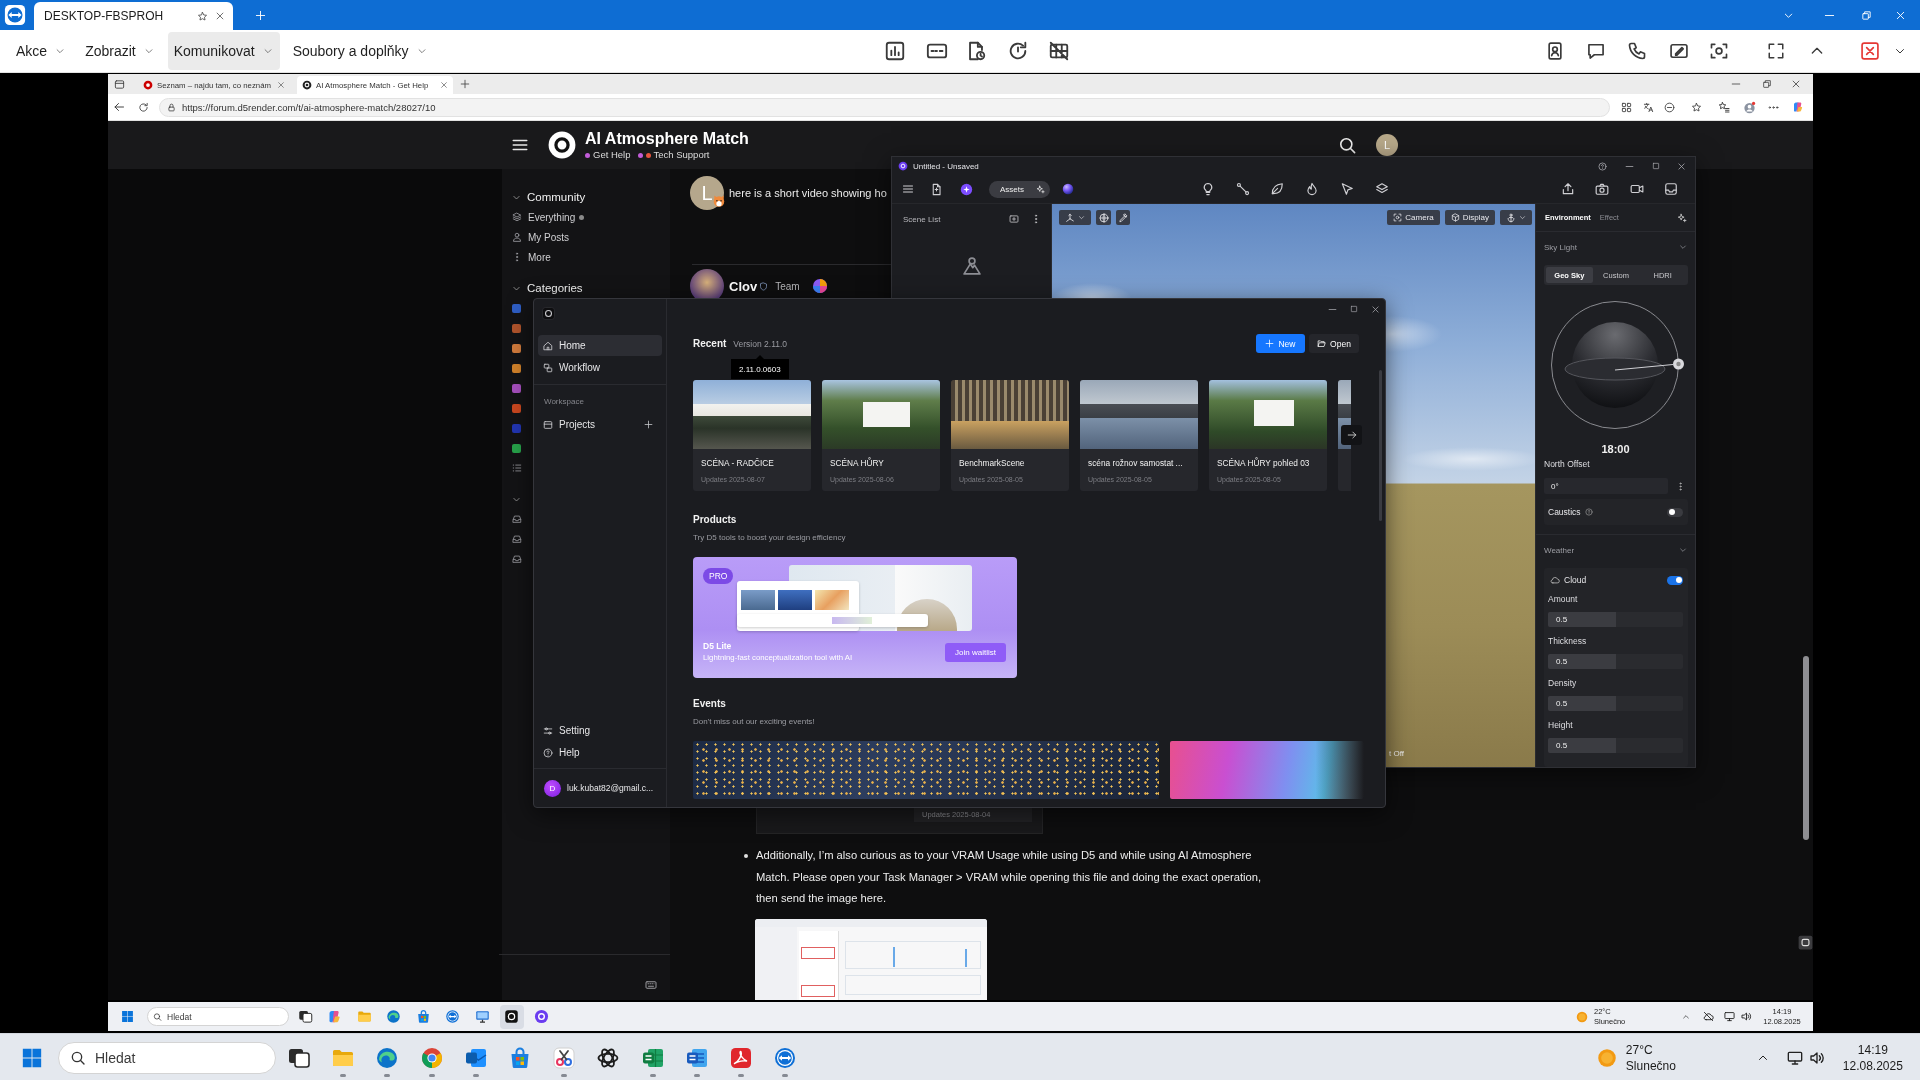 This screenshot has width=1920, height=1080. Describe the element at coordinates (884, 107) in the screenshot. I see `address-field: https://forum.d5render.com/t/ai-atmosphere-match/28027/10` at that location.